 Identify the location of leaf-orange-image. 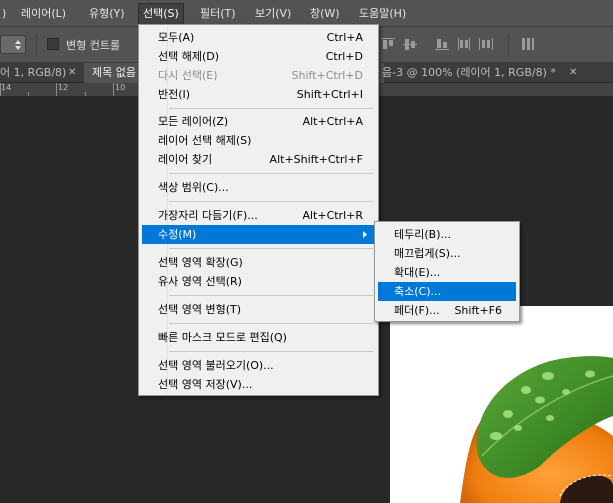
(536, 429).